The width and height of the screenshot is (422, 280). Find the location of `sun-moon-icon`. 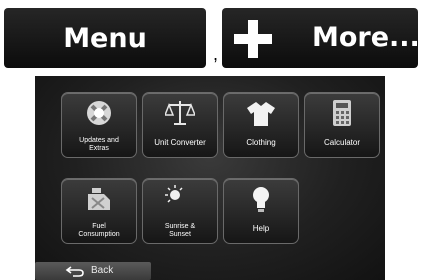

sun-moon-icon is located at coordinates (176, 198).